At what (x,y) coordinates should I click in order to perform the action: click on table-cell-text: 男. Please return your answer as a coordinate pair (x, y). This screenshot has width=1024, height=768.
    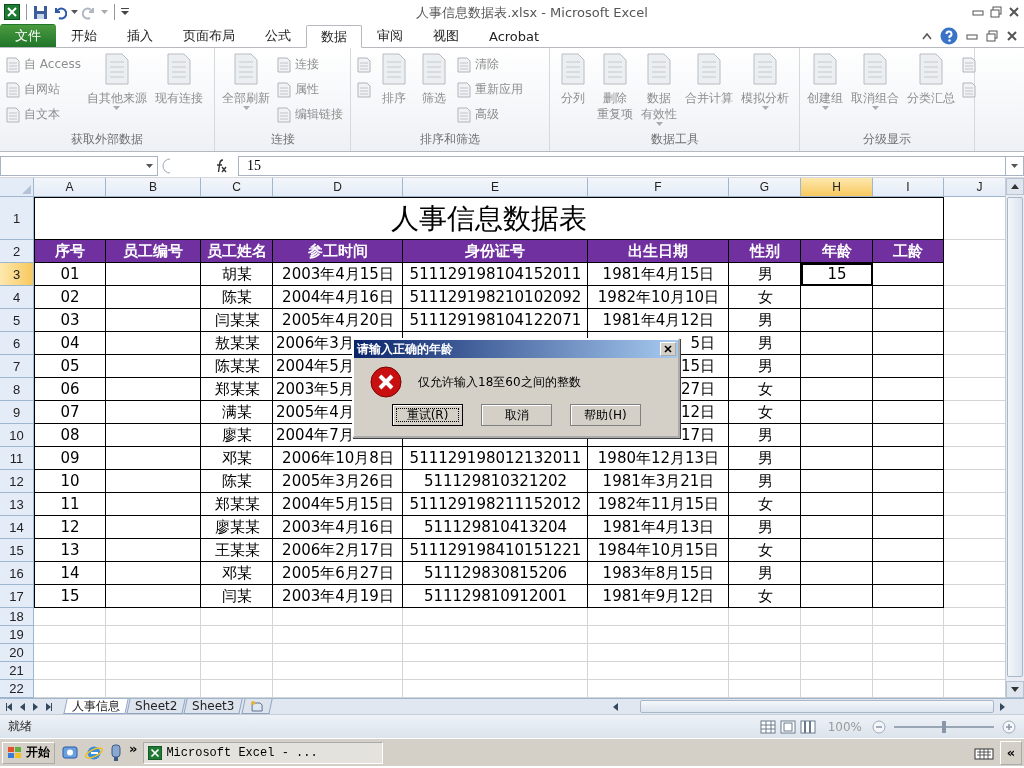
    Looking at the image, I should click on (765, 481).